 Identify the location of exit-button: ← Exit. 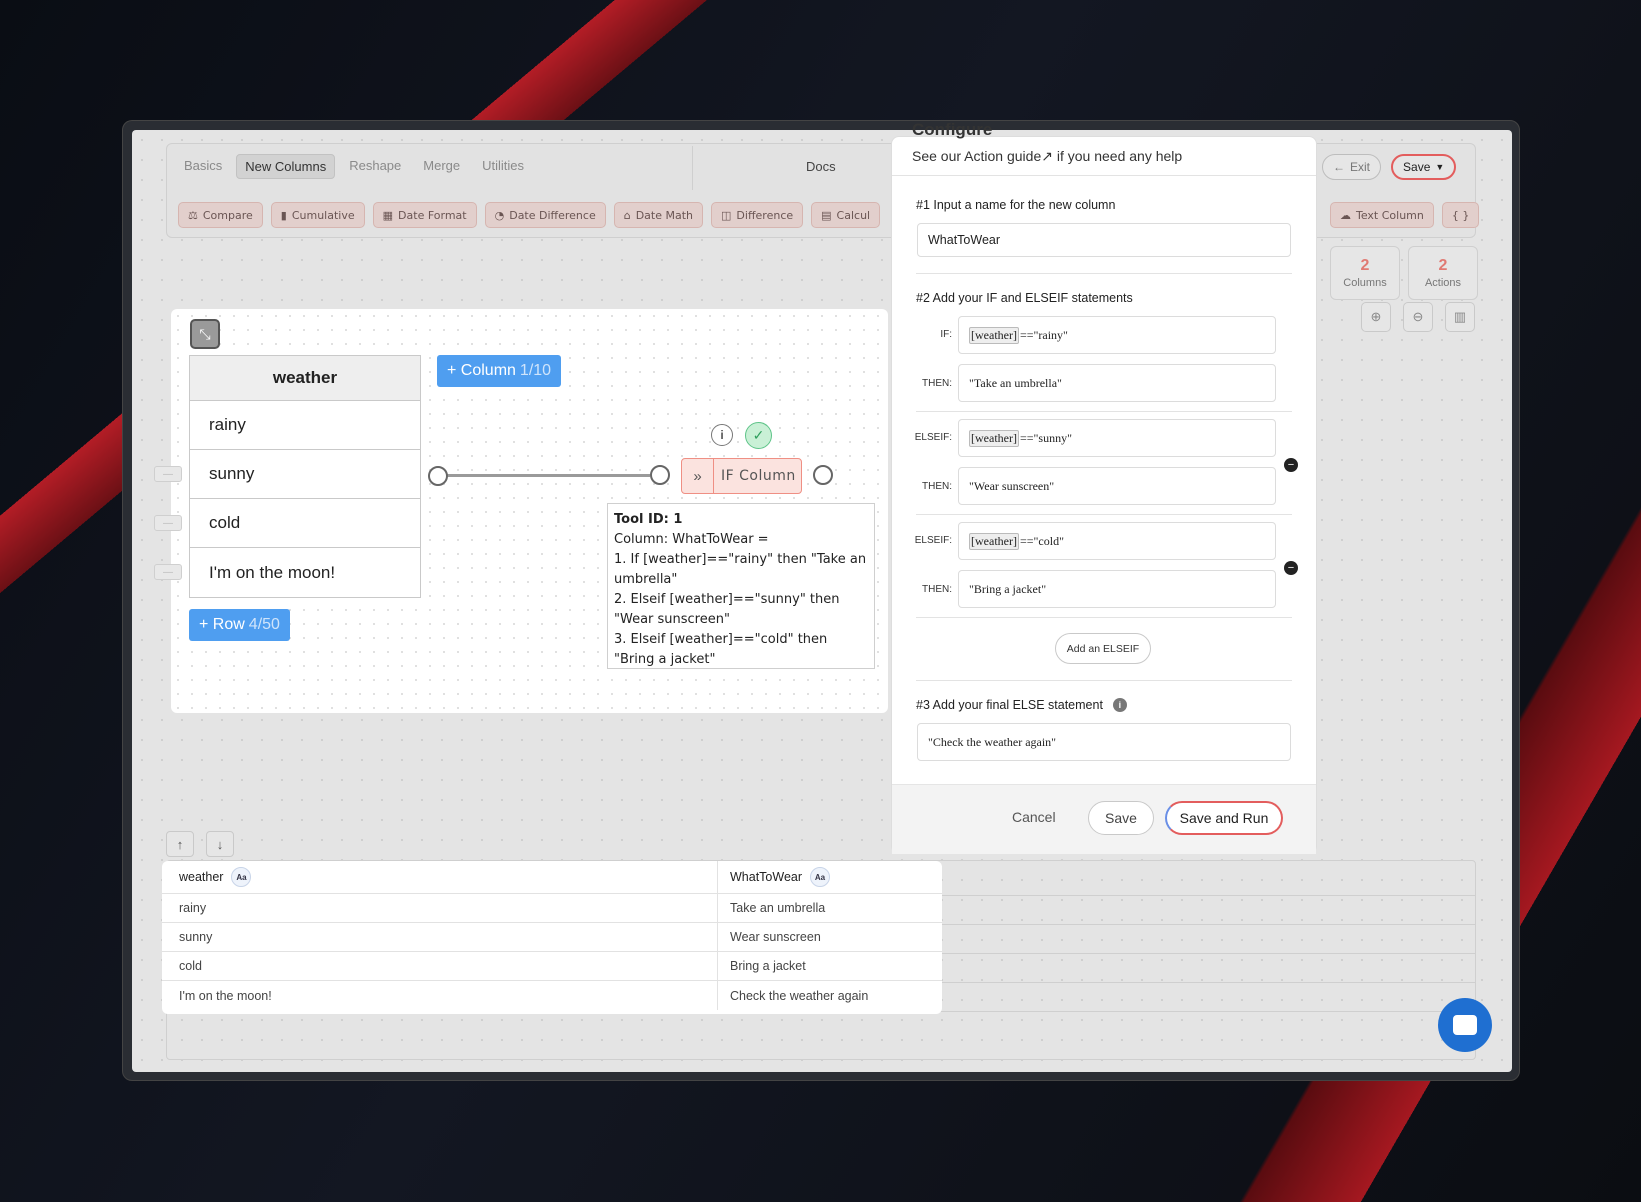
(1352, 167).